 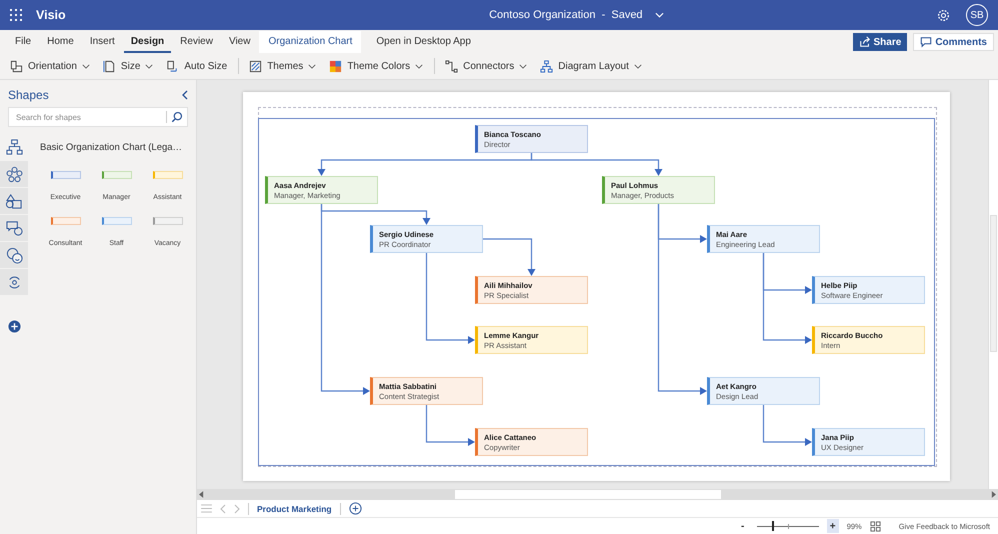 What do you see at coordinates (98, 117) in the screenshot?
I see `search-field: Search for shapes` at bounding box center [98, 117].